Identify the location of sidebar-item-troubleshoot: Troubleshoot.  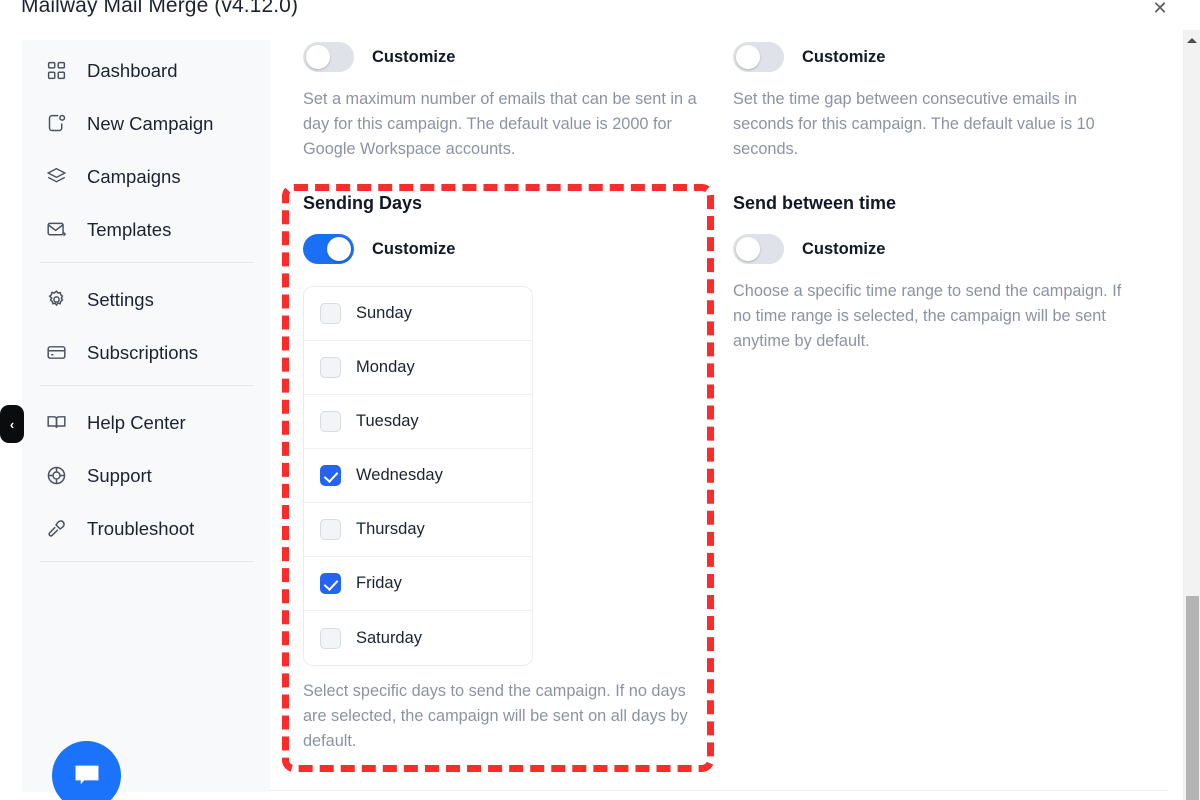
(146, 528).